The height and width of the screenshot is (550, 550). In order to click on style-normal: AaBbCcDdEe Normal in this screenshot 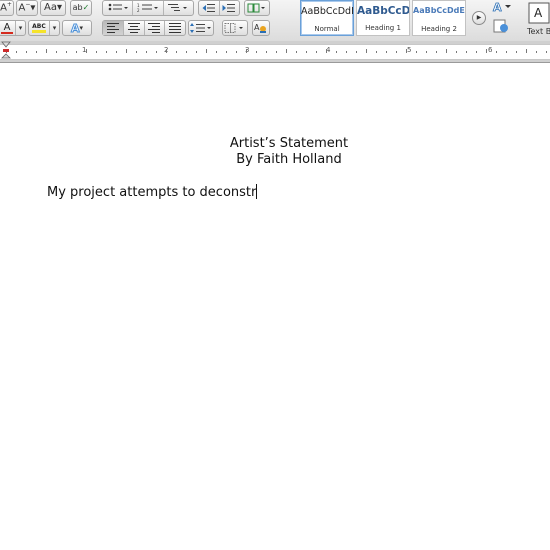, I will do `click(327, 18)`.